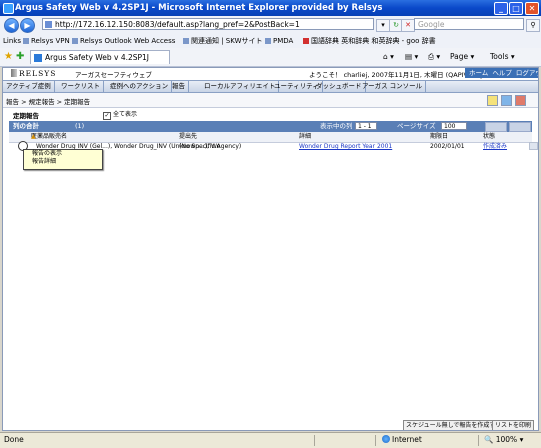 The height and width of the screenshot is (448, 541). Describe the element at coordinates (29, 86) in the screenshot. I see `menu-active-cases: アクティブ症例` at that location.